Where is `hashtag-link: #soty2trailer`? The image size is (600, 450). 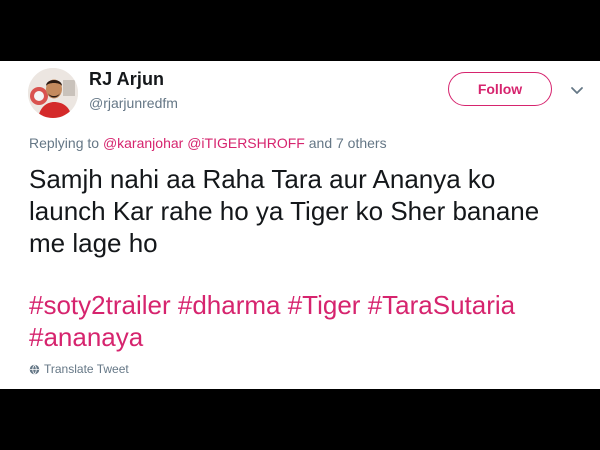
hashtag-link: #soty2trailer is located at coordinates (100, 305).